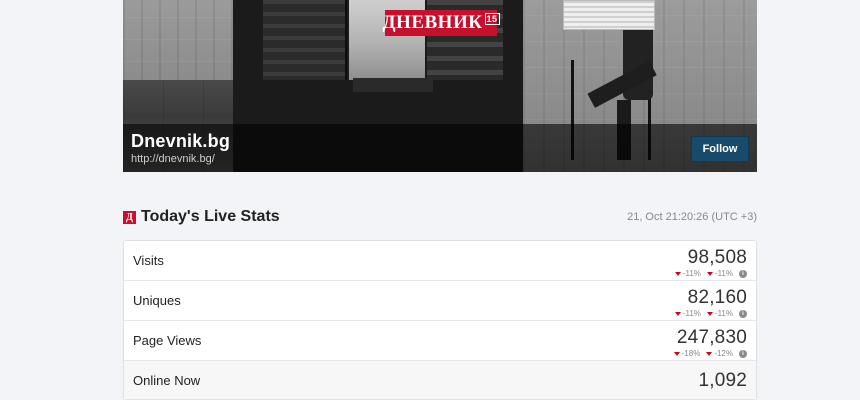  Describe the element at coordinates (723, 353) in the screenshot. I see `stat-delta-value: -12%` at that location.